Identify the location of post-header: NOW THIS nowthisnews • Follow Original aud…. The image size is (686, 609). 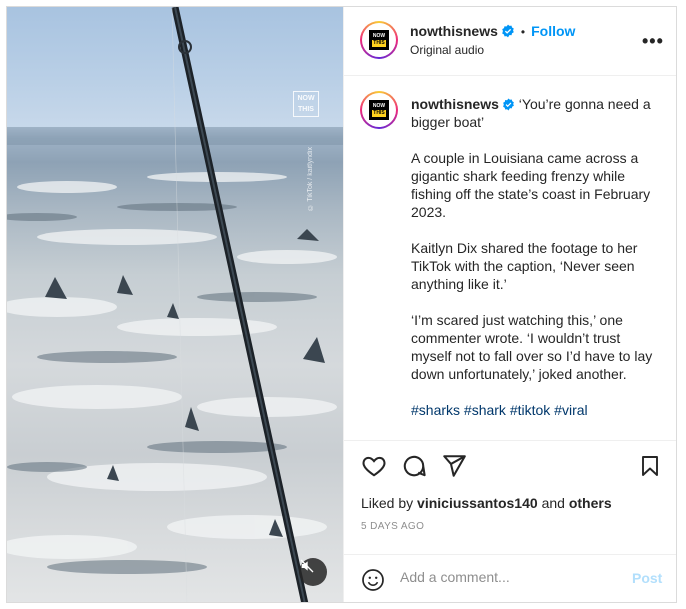
(510, 41).